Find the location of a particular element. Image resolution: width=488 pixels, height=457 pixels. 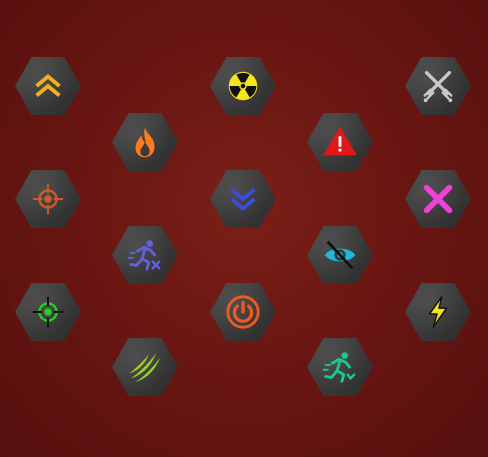

power-tile is located at coordinates (243, 312).